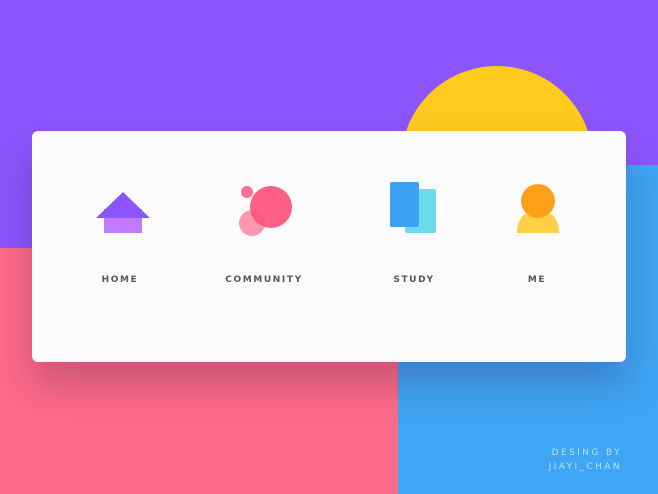  Describe the element at coordinates (413, 207) in the screenshot. I see `cards-icon` at that location.